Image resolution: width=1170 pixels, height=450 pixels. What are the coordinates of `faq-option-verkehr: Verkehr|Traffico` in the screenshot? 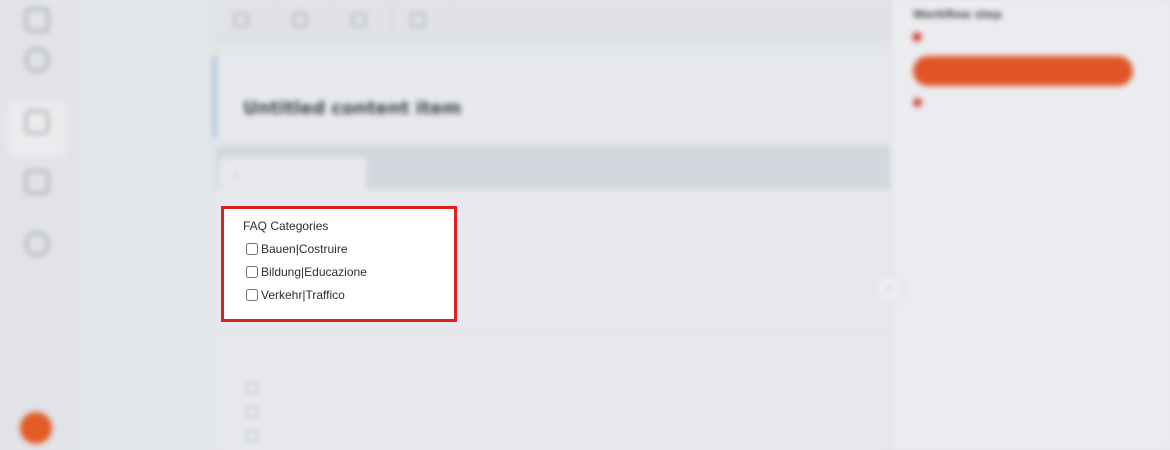 It's located at (295, 295).